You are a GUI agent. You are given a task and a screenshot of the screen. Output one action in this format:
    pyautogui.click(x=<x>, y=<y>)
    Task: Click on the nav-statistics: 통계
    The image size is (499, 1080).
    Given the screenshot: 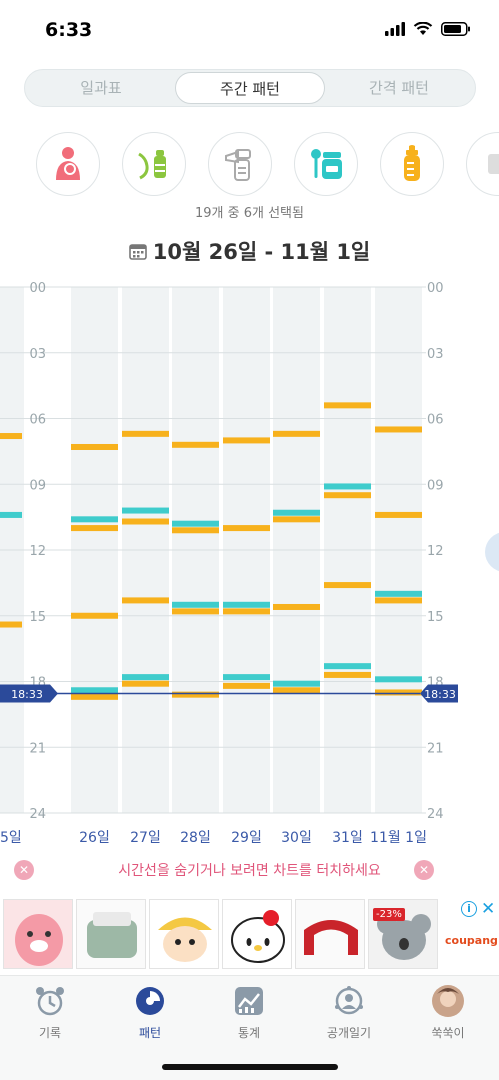 What is the action you would take?
    pyautogui.click(x=249, y=1012)
    